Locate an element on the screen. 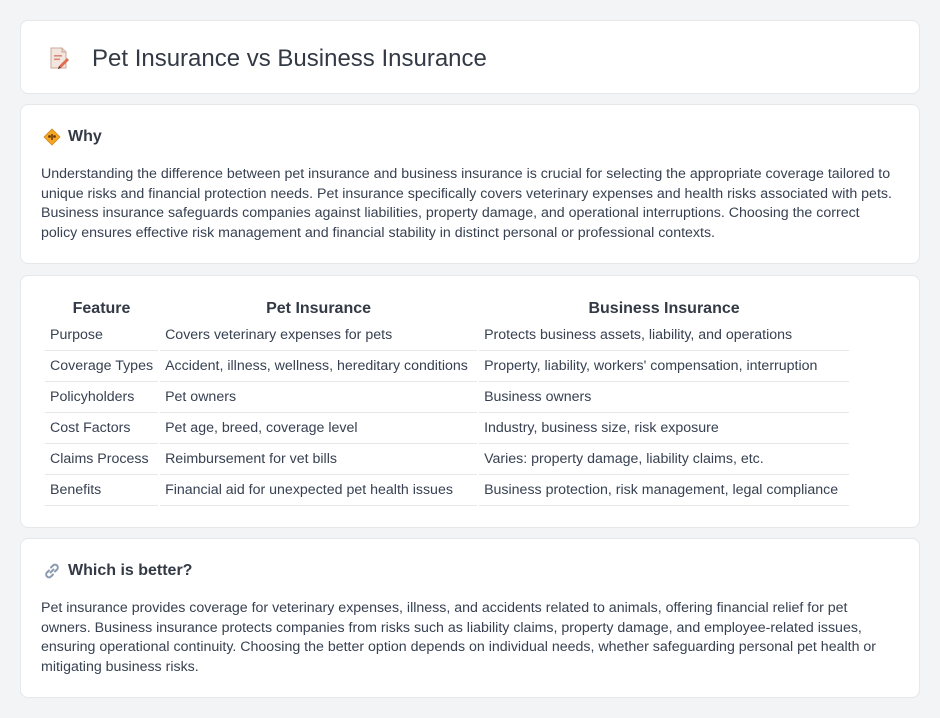 The width and height of the screenshot is (940, 718). table-row: Policyholders Pet owners Business owners is located at coordinates (447, 397).